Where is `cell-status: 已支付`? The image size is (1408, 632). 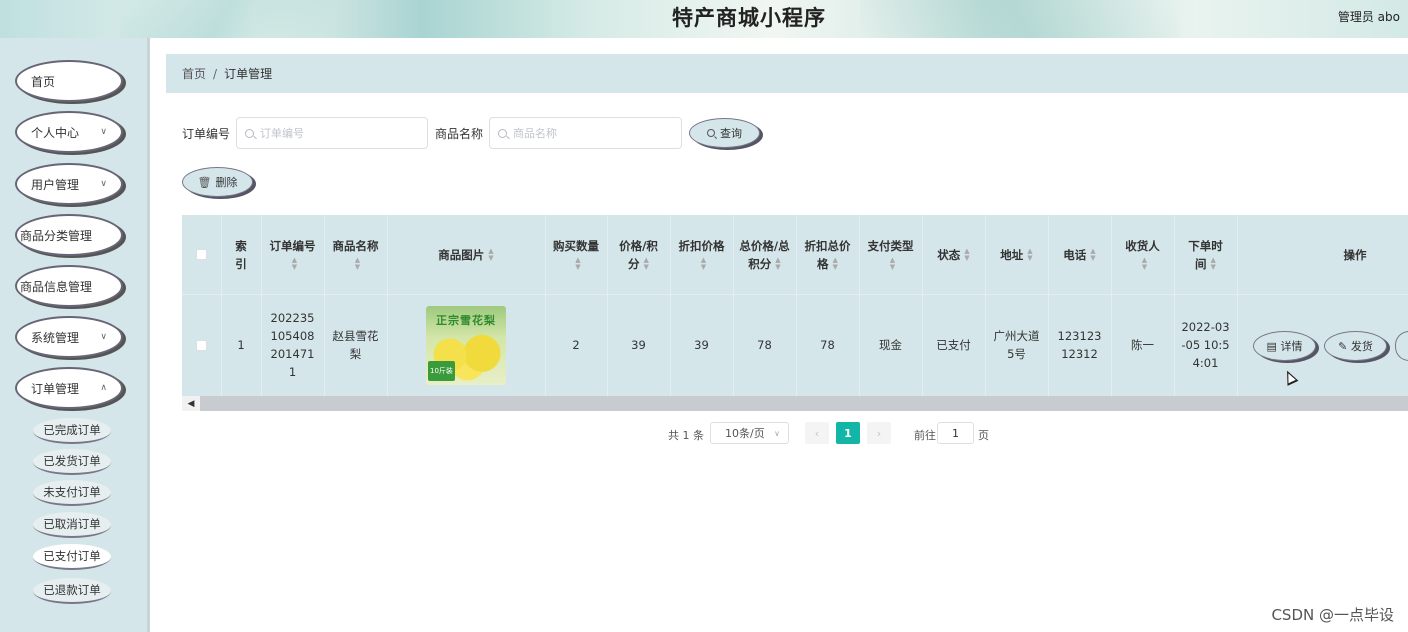 cell-status: 已支付 is located at coordinates (953, 345).